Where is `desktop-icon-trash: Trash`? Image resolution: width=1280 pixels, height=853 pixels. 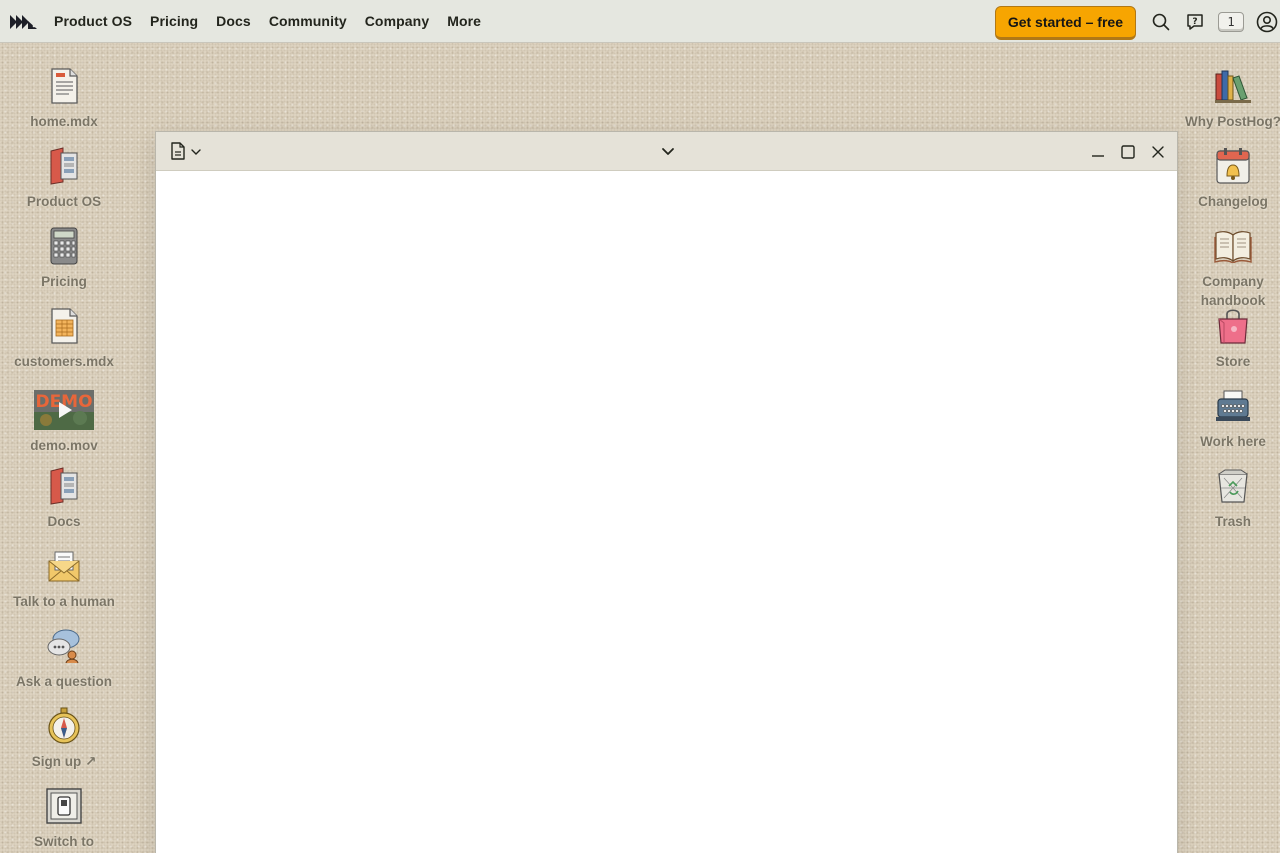
desktop-icon-trash: Trash is located at coordinates (1224, 498).